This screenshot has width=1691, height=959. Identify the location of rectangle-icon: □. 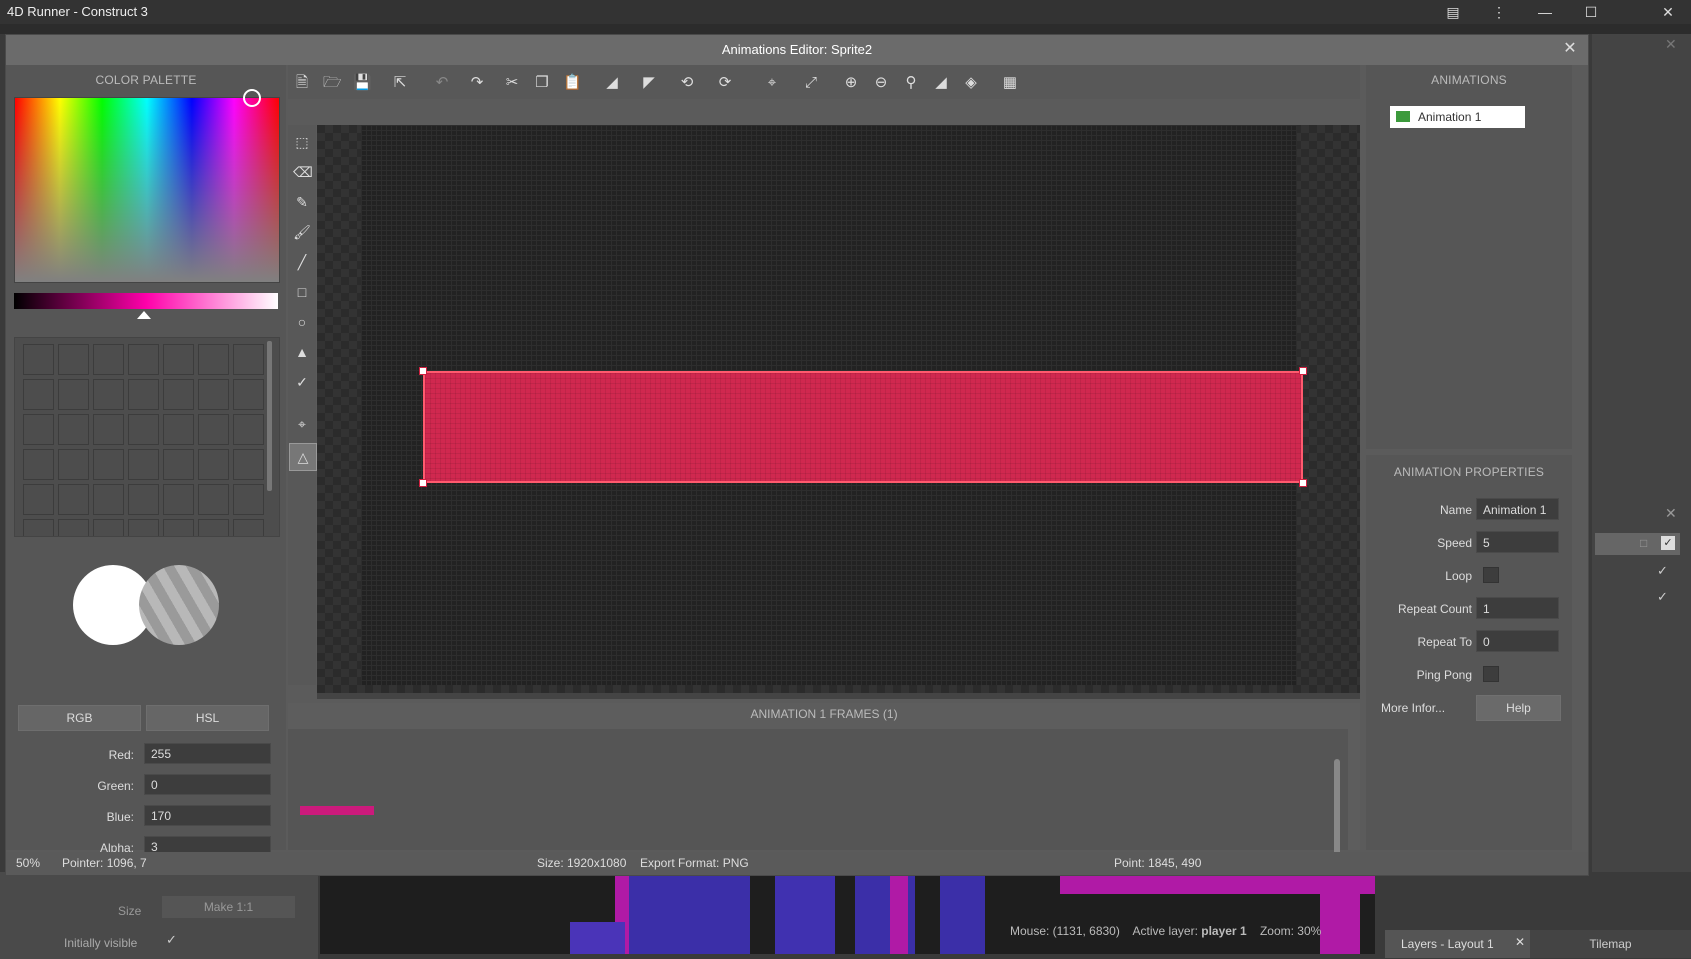
(302, 292).